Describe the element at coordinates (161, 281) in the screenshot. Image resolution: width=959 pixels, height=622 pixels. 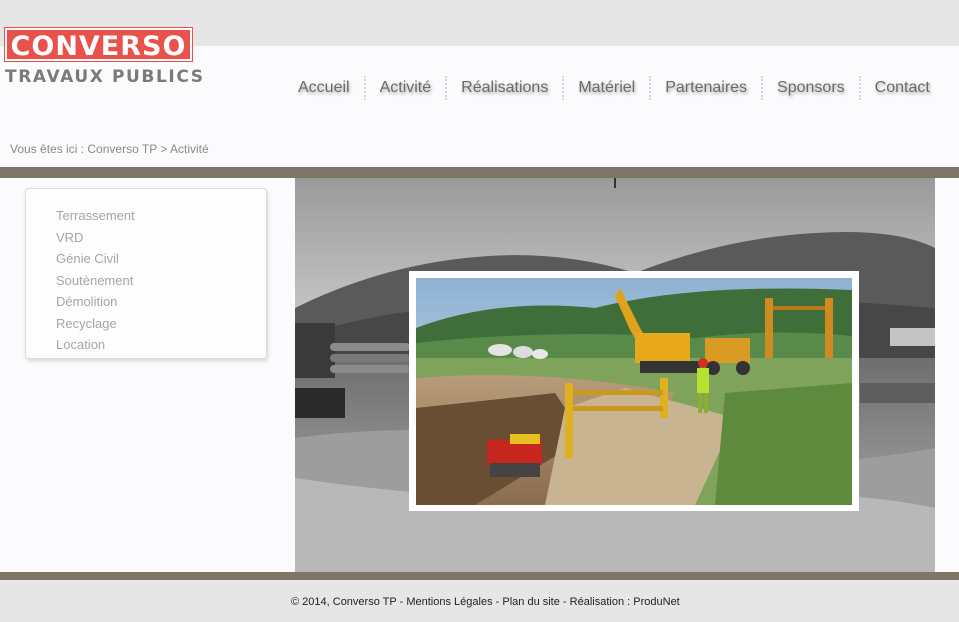
I see `submenu-soutenement: Soutènement` at that location.